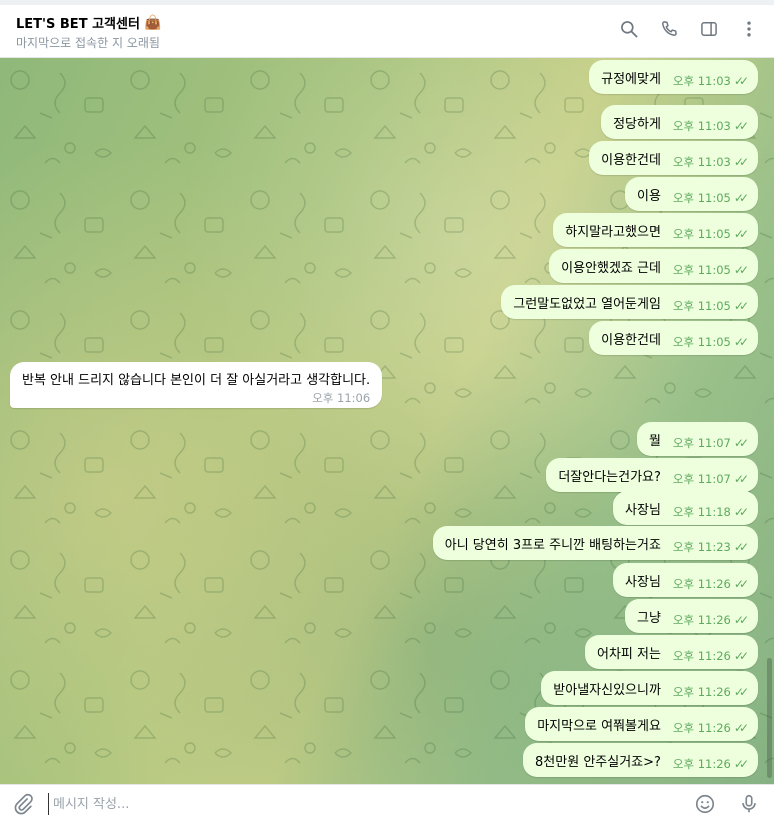 Image resolution: width=774 pixels, height=816 pixels. Describe the element at coordinates (629, 29) in the screenshot. I see `search-icon` at that location.